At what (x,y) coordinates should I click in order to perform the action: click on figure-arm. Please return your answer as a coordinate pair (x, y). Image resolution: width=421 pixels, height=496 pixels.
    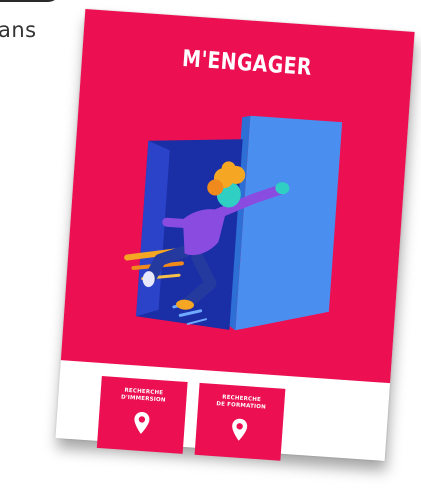
    Looking at the image, I should click on (177, 223).